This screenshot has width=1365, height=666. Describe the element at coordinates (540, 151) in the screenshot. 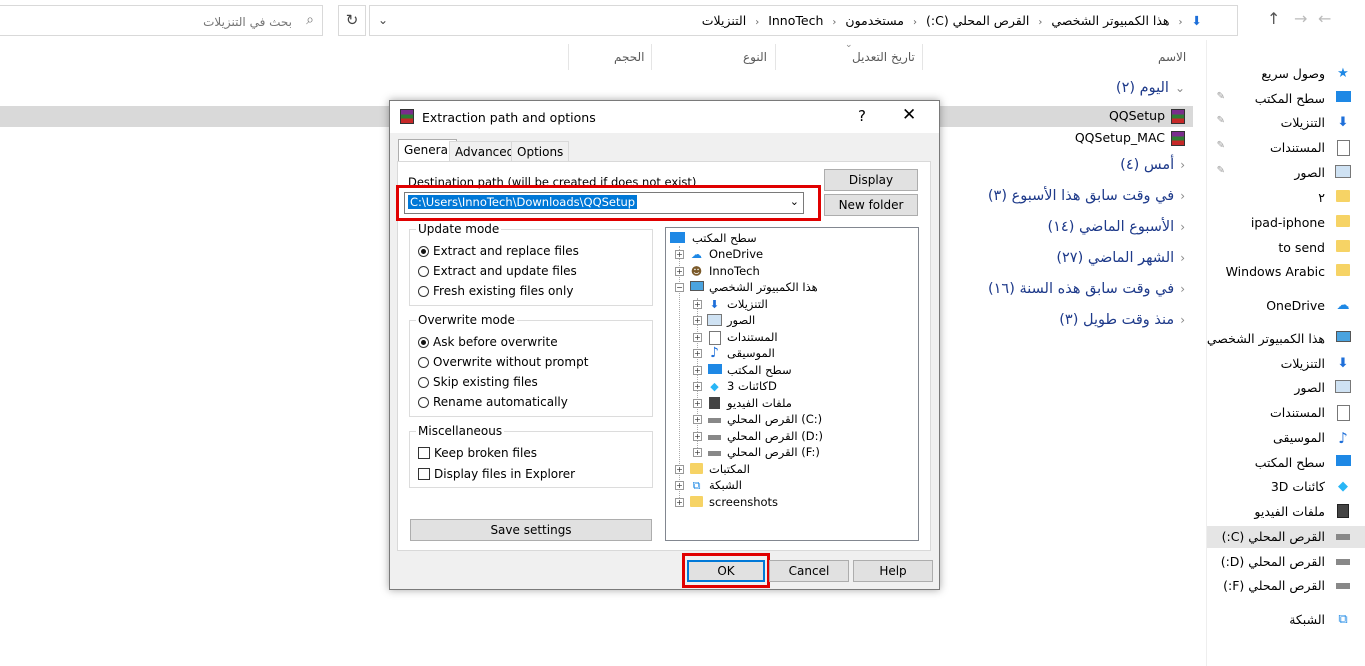

I see `tab-options: Options` at that location.